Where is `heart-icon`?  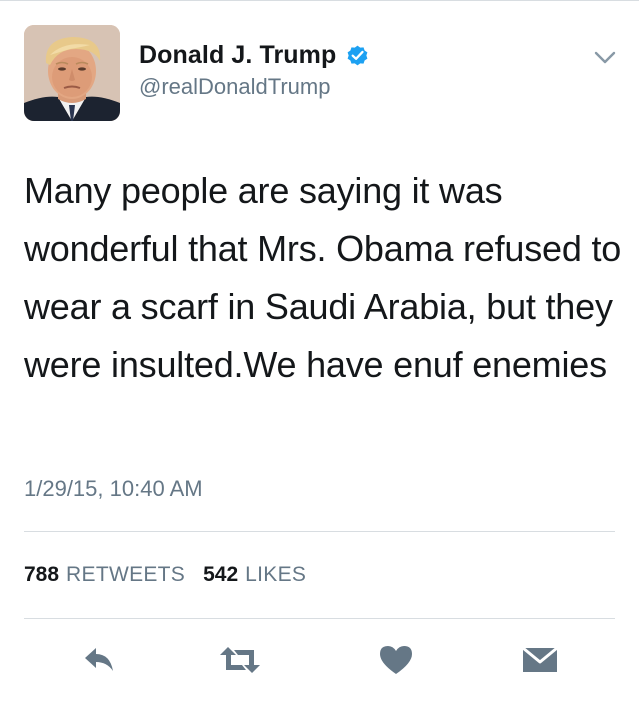
heart-icon is located at coordinates (396, 660).